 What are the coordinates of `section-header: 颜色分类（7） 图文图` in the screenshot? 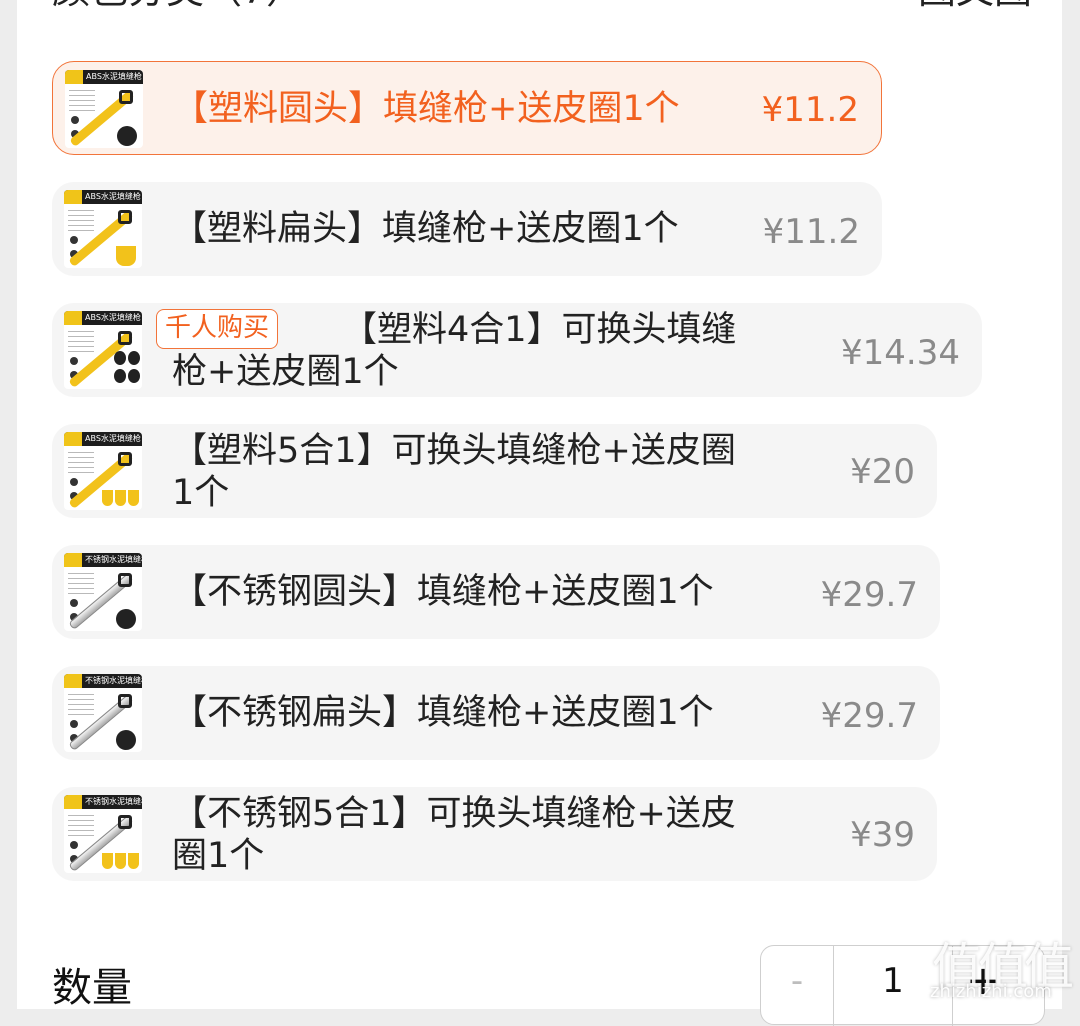 It's located at (542, 5).